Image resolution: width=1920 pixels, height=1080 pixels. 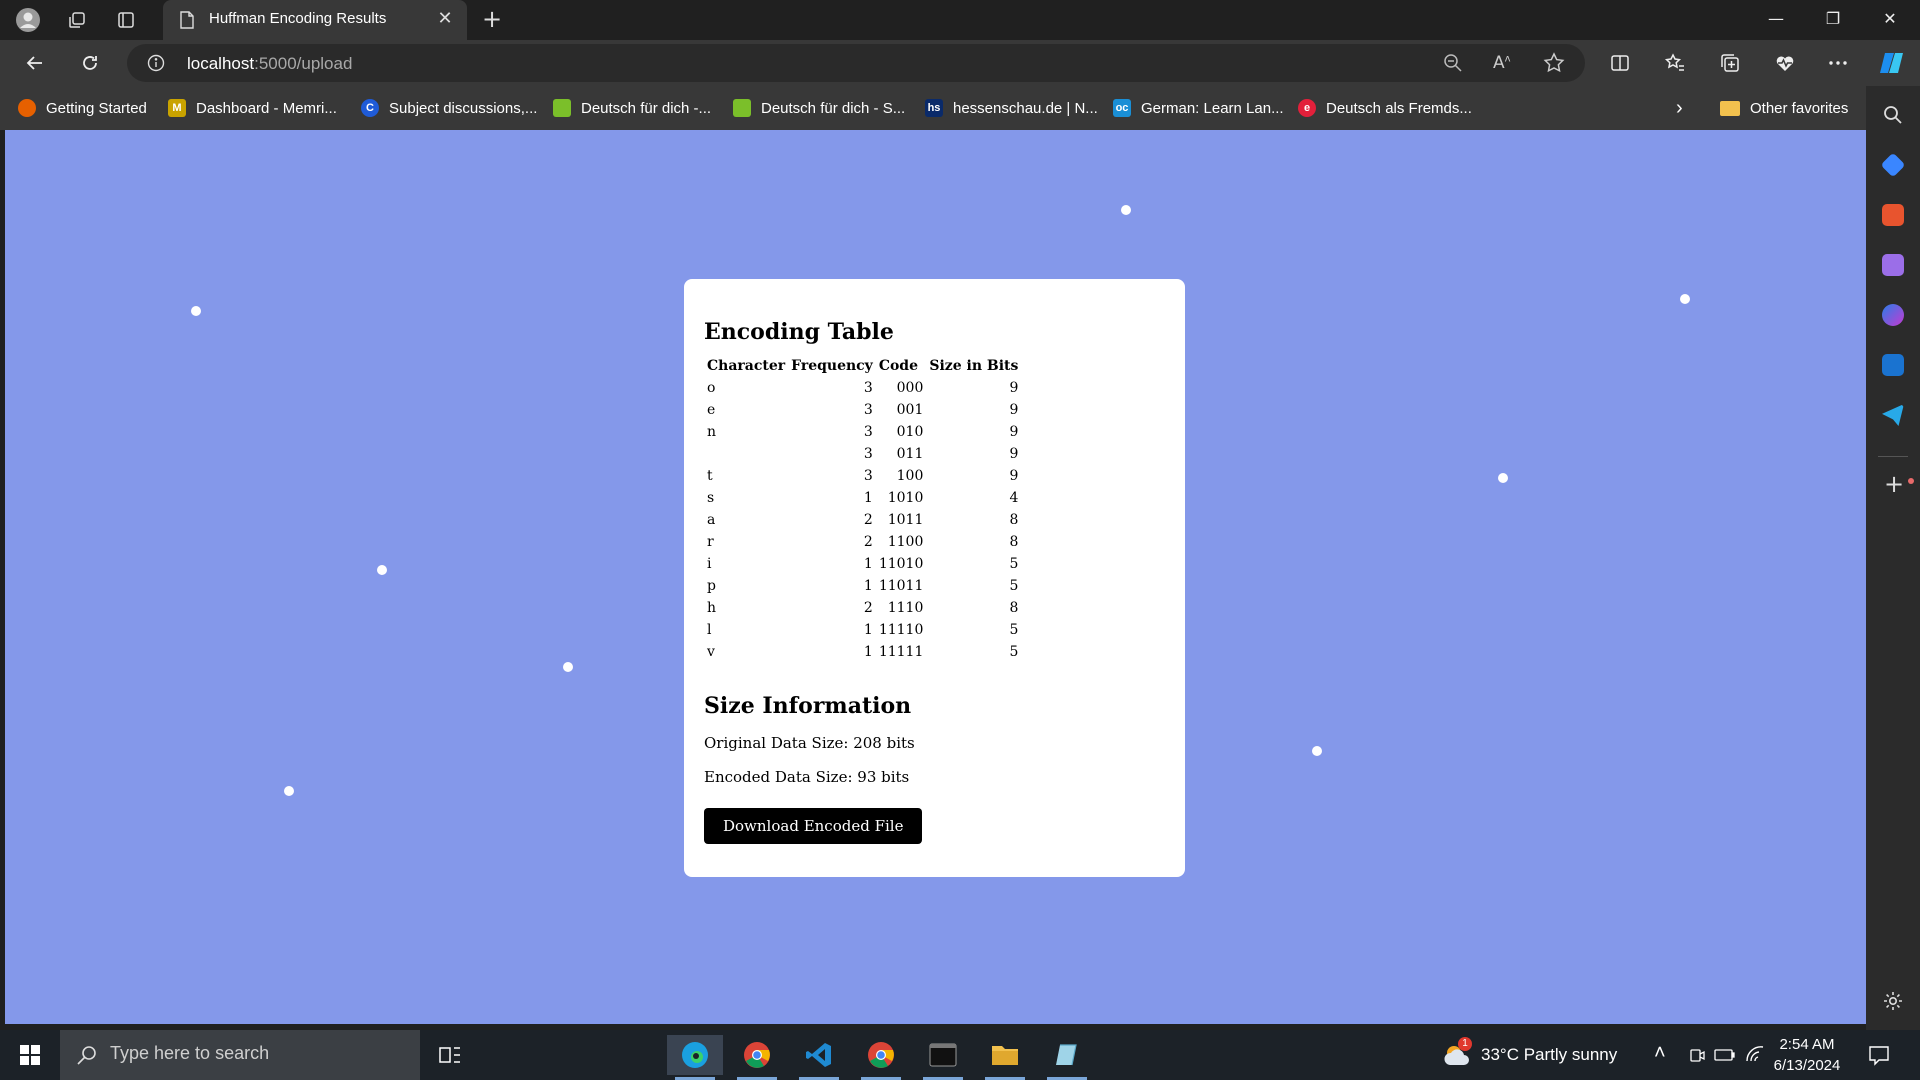 What do you see at coordinates (77, 20) in the screenshot?
I see `workspaces-icon` at bounding box center [77, 20].